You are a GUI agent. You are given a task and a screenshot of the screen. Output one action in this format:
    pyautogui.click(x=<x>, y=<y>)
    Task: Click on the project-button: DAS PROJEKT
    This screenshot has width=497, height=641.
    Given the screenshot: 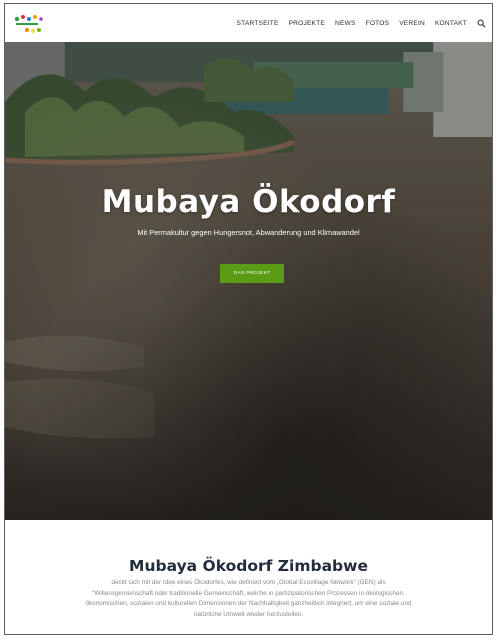 What is the action you would take?
    pyautogui.click(x=252, y=273)
    